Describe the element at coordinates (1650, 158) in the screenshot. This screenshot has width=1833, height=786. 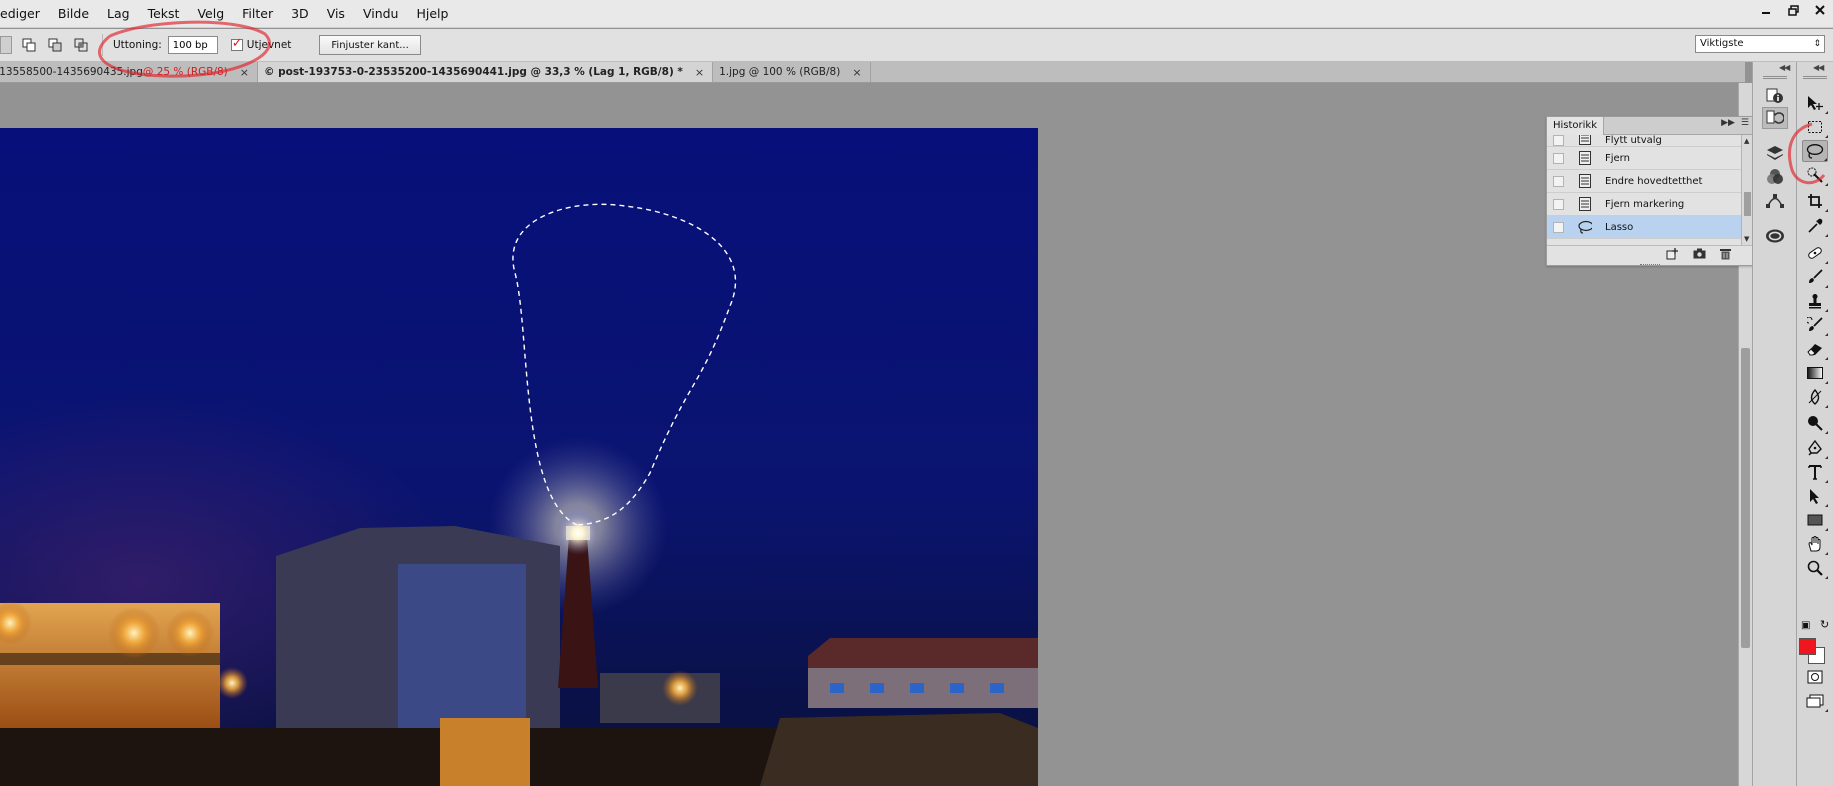
I see `history-item: Fjern` at that location.